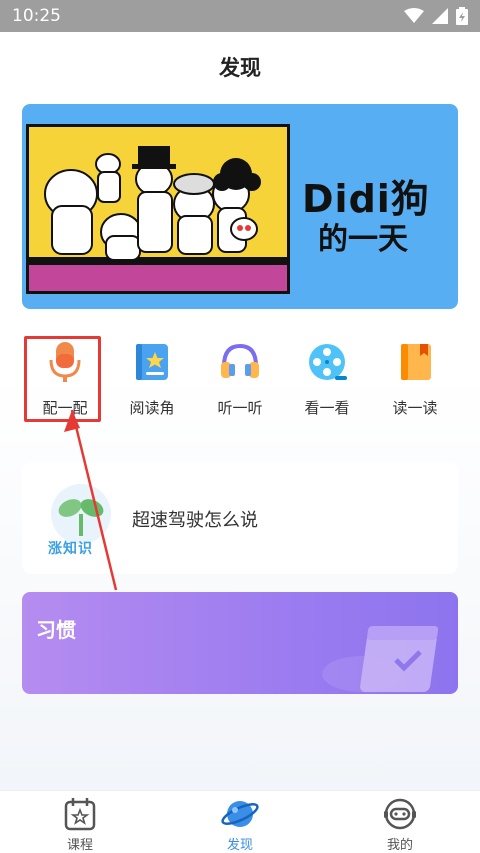 This screenshot has width=480, height=853. What do you see at coordinates (80, 814) in the screenshot?
I see `calendar-star-icon` at bounding box center [80, 814].